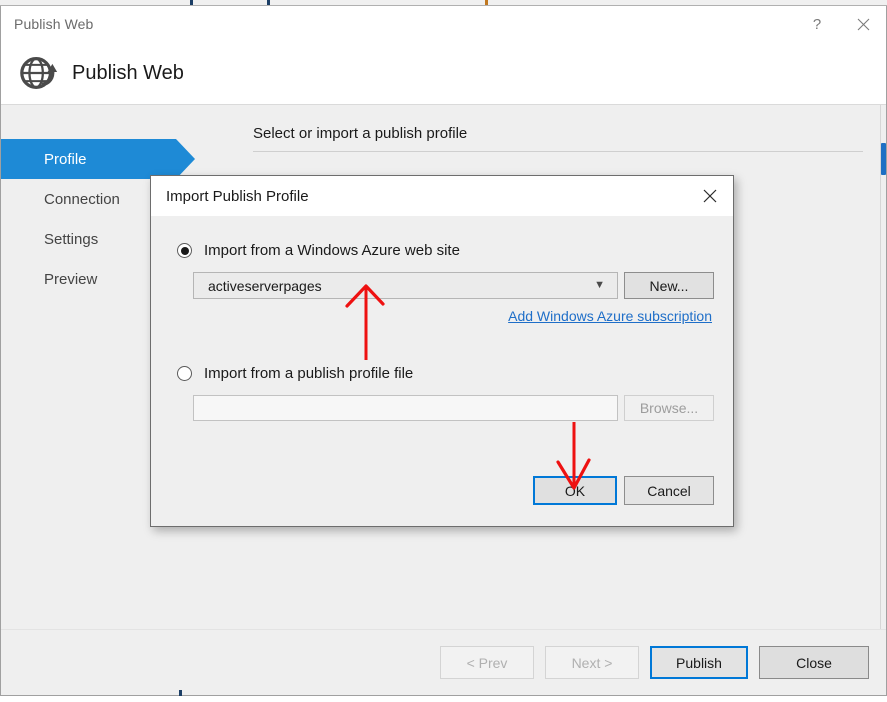  I want to click on vertical-scrollbar, so click(883, 367).